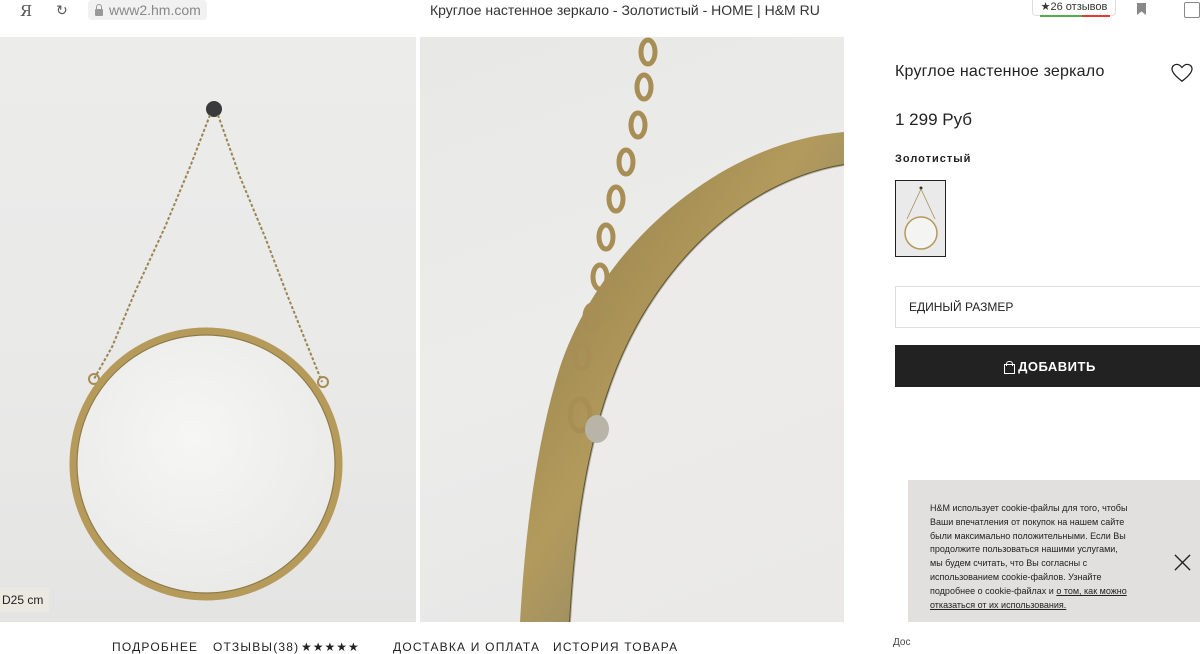  I want to click on add-to-cart-button: ДОБАВИТЬ, so click(1047, 366).